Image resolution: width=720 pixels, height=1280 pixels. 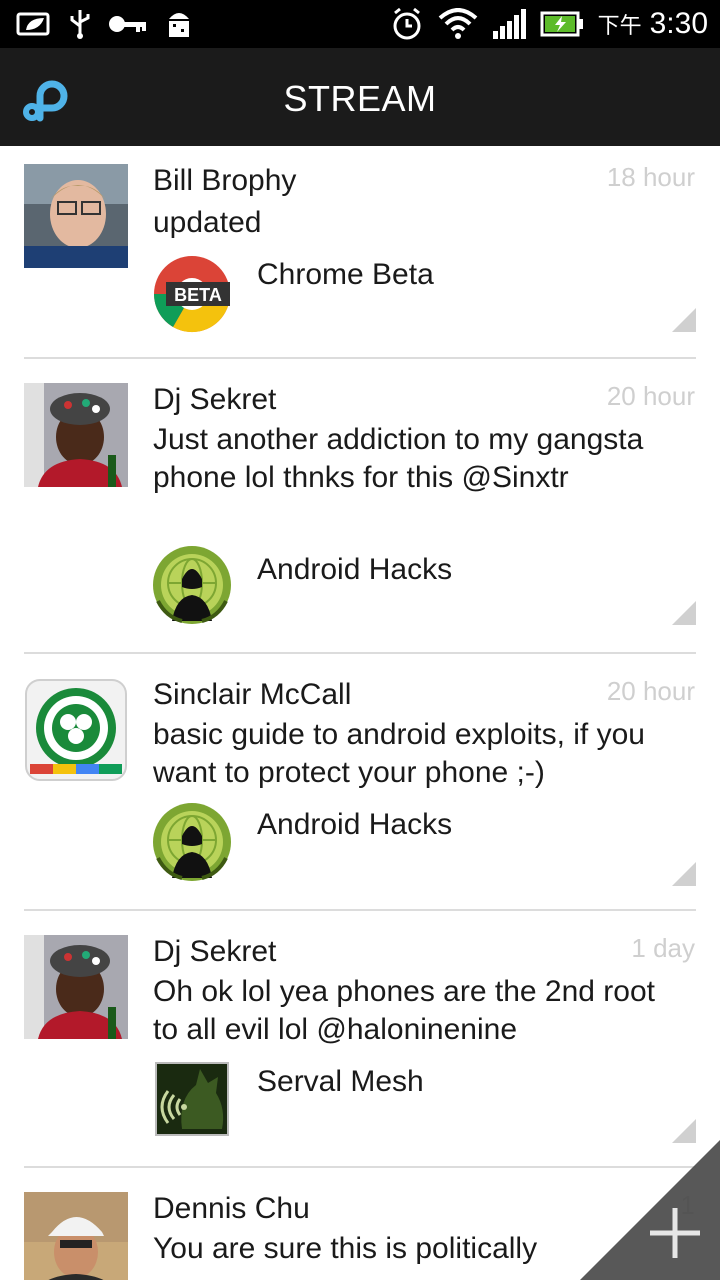 What do you see at coordinates (33, 24) in the screenshot?
I see `leaf-notification-icon` at bounding box center [33, 24].